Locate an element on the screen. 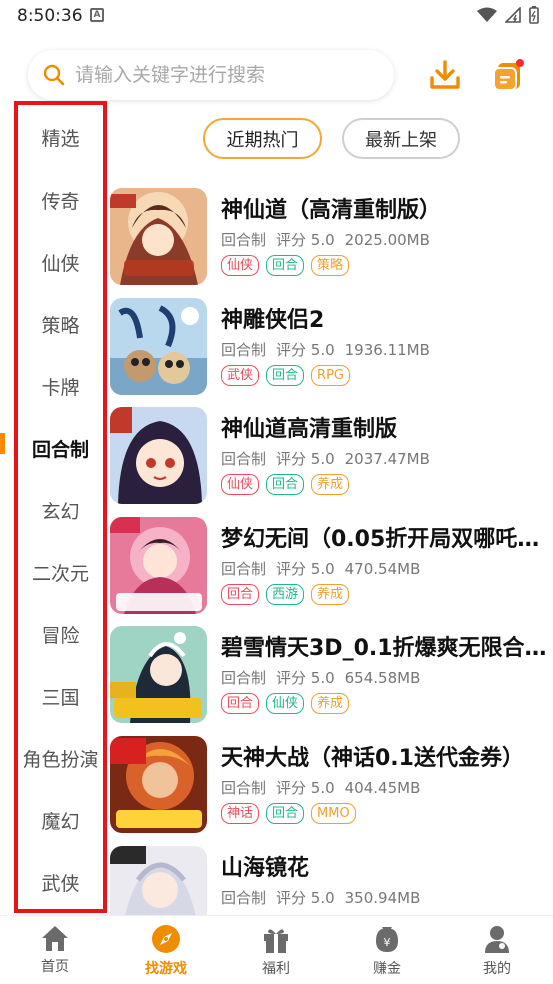 The image size is (553, 984). nav-find-games: 找游戏 is located at coordinates (166, 951).